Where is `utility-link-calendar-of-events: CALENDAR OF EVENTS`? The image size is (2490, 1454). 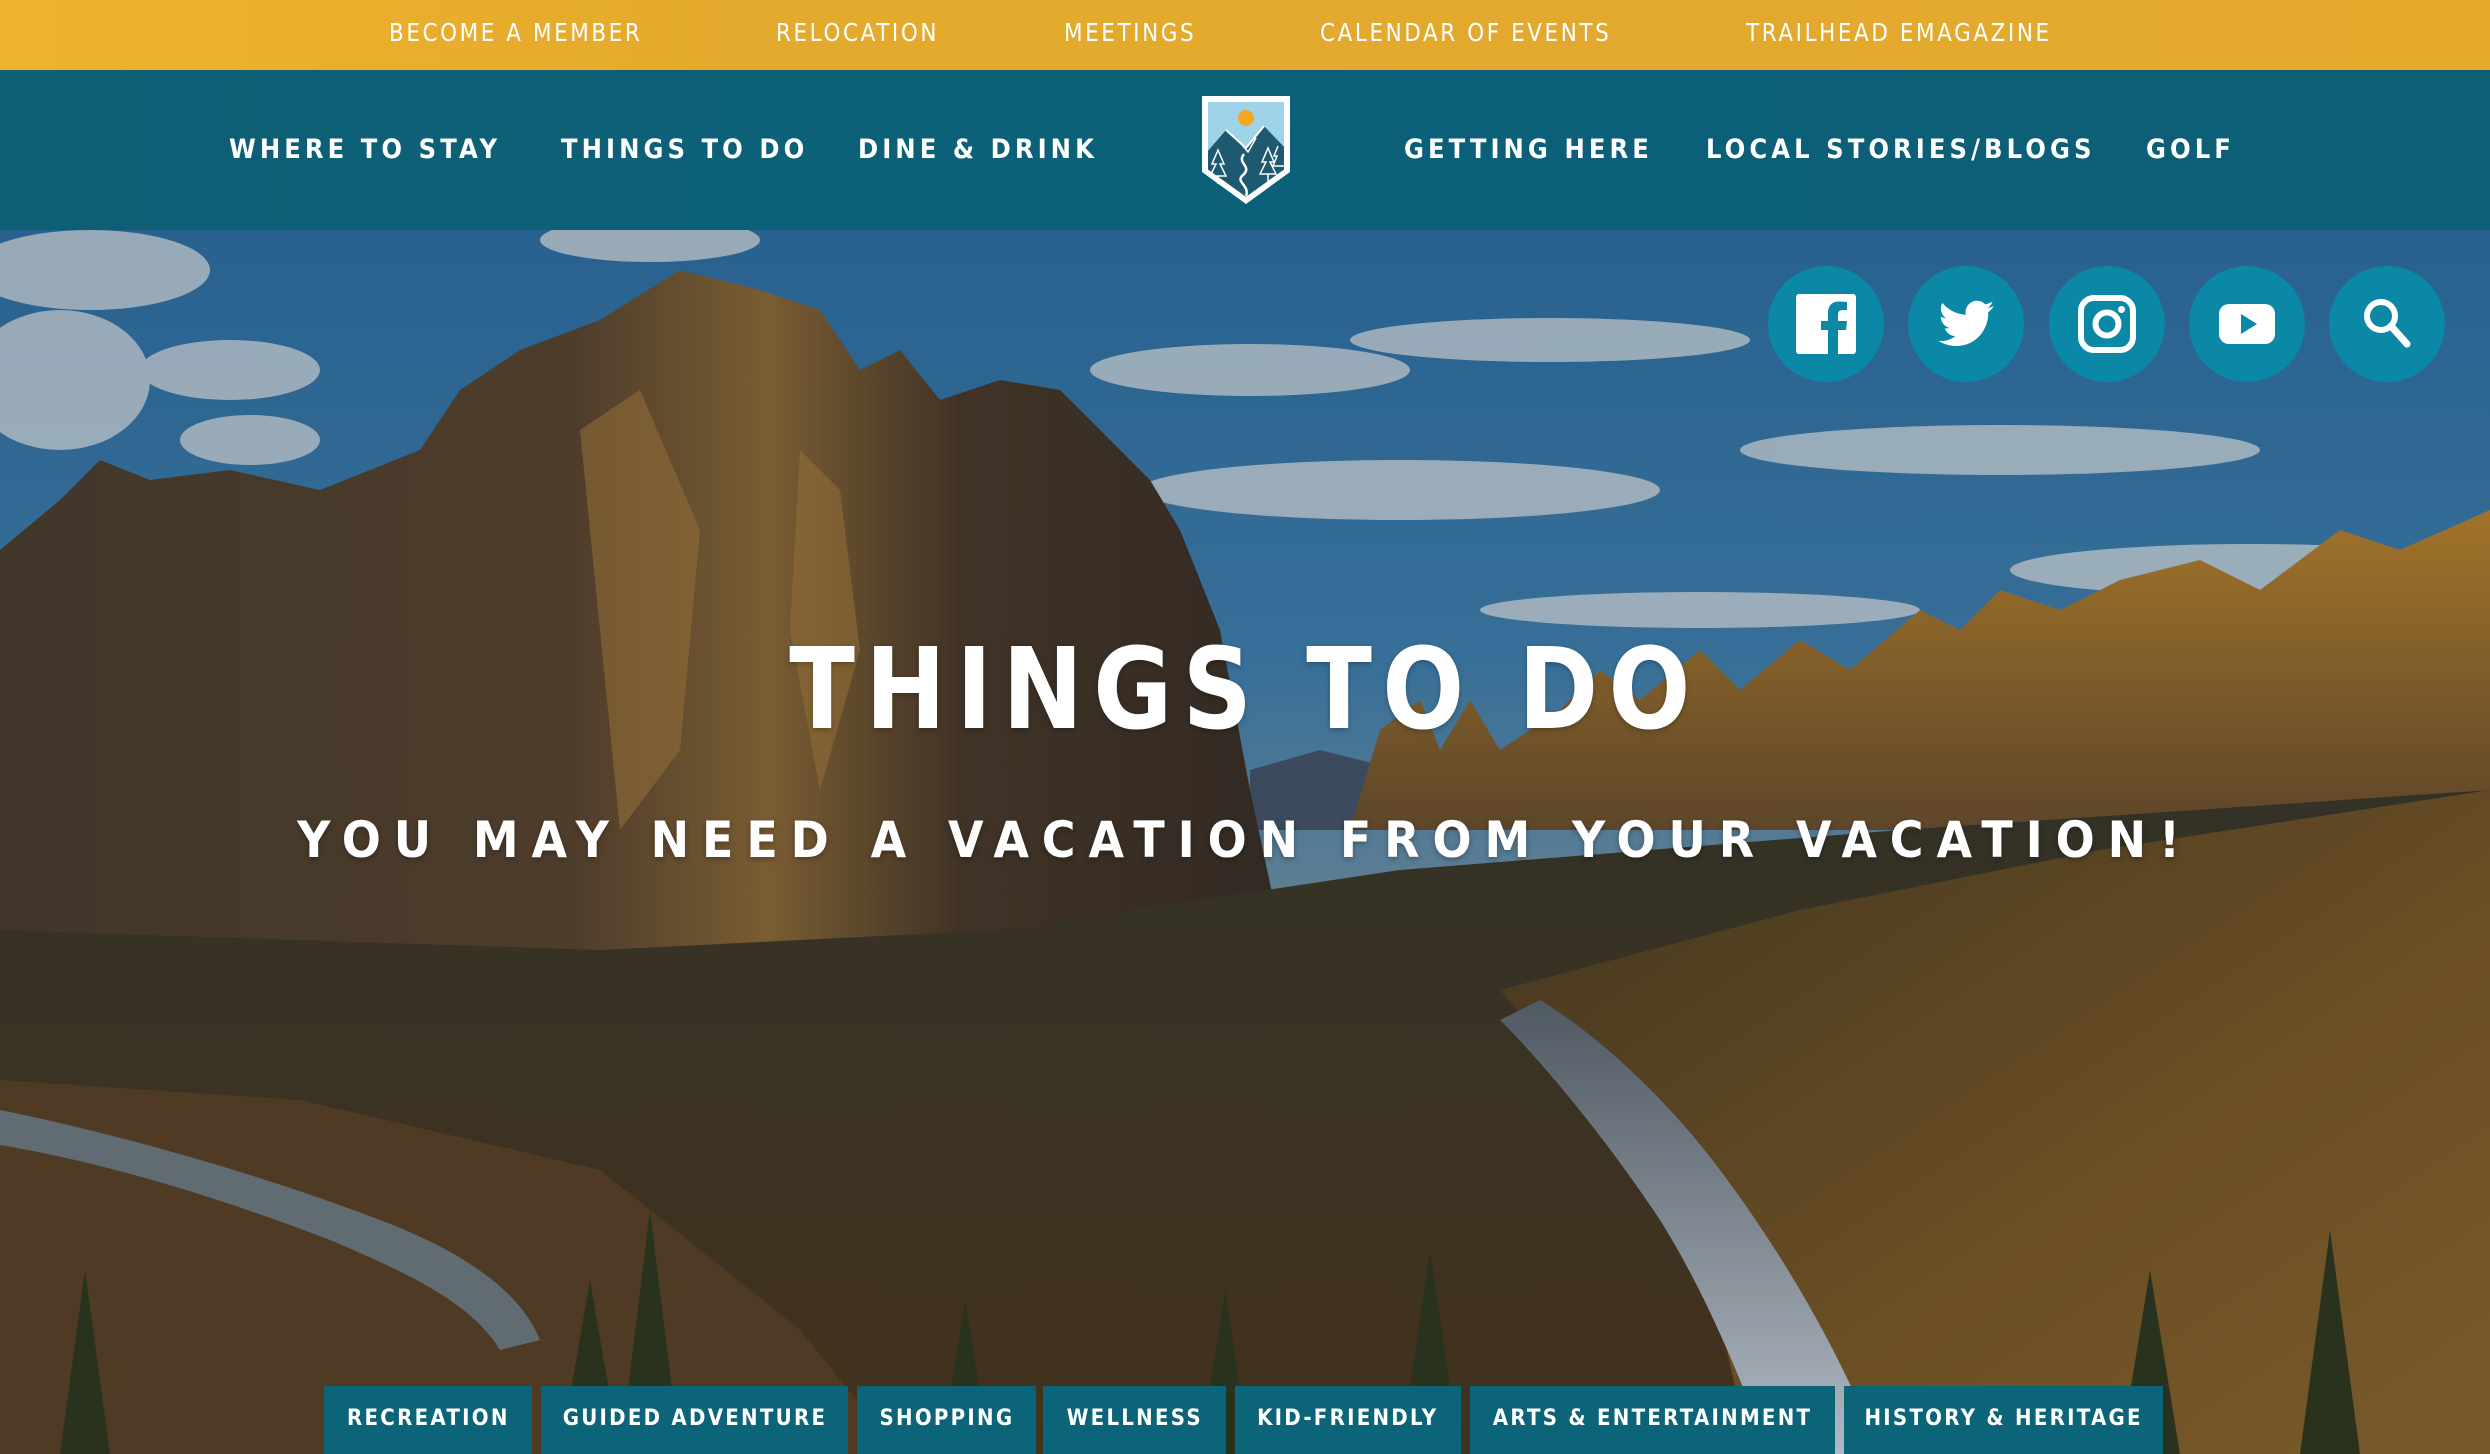 utility-link-calendar-of-events: CALENDAR OF EVENTS is located at coordinates (1465, 35).